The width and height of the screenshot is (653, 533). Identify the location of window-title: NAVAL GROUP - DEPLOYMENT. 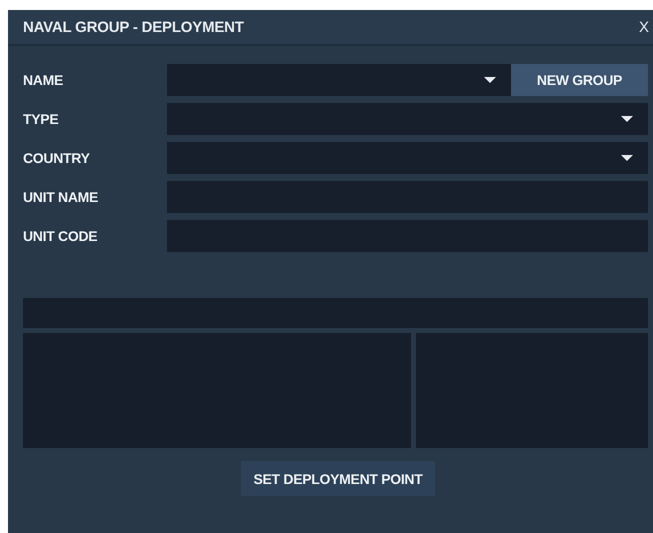
(133, 27).